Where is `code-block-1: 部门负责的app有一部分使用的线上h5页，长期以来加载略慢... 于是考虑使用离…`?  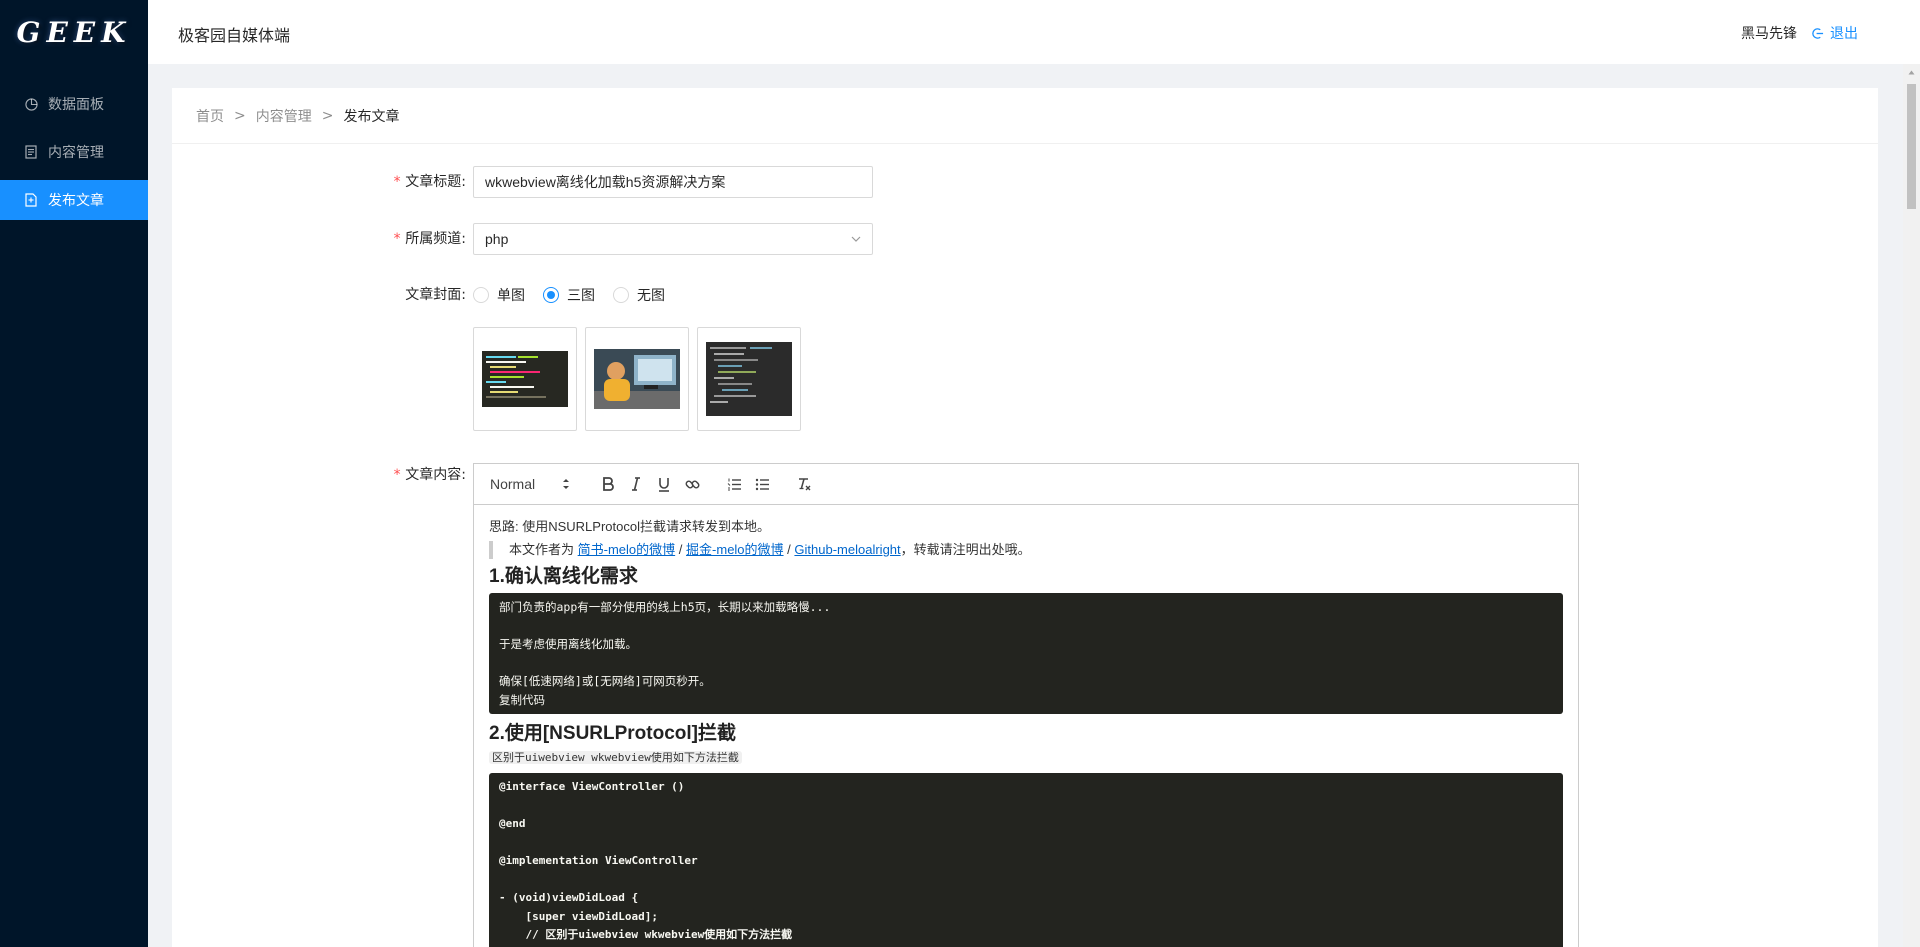
code-block-1: 部门负责的app有一部分使用的线上h5页，长期以来加载略慢... 于是考虑使用离… is located at coordinates (1026, 653).